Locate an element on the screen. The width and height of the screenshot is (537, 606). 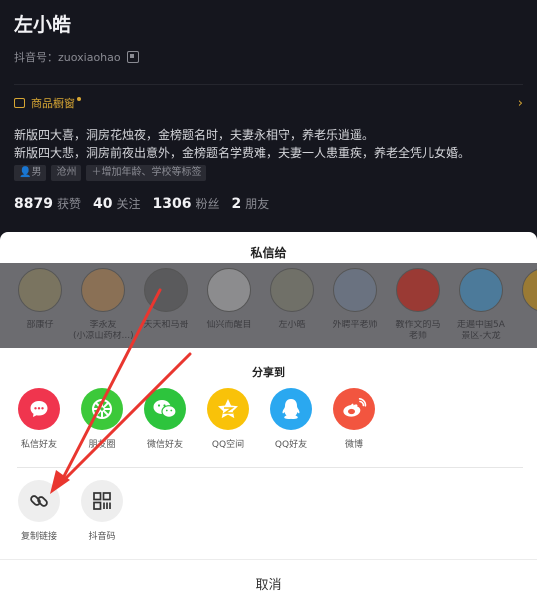
contact-name-line2: 景区-大龙 is located at coordinates (481, 336).